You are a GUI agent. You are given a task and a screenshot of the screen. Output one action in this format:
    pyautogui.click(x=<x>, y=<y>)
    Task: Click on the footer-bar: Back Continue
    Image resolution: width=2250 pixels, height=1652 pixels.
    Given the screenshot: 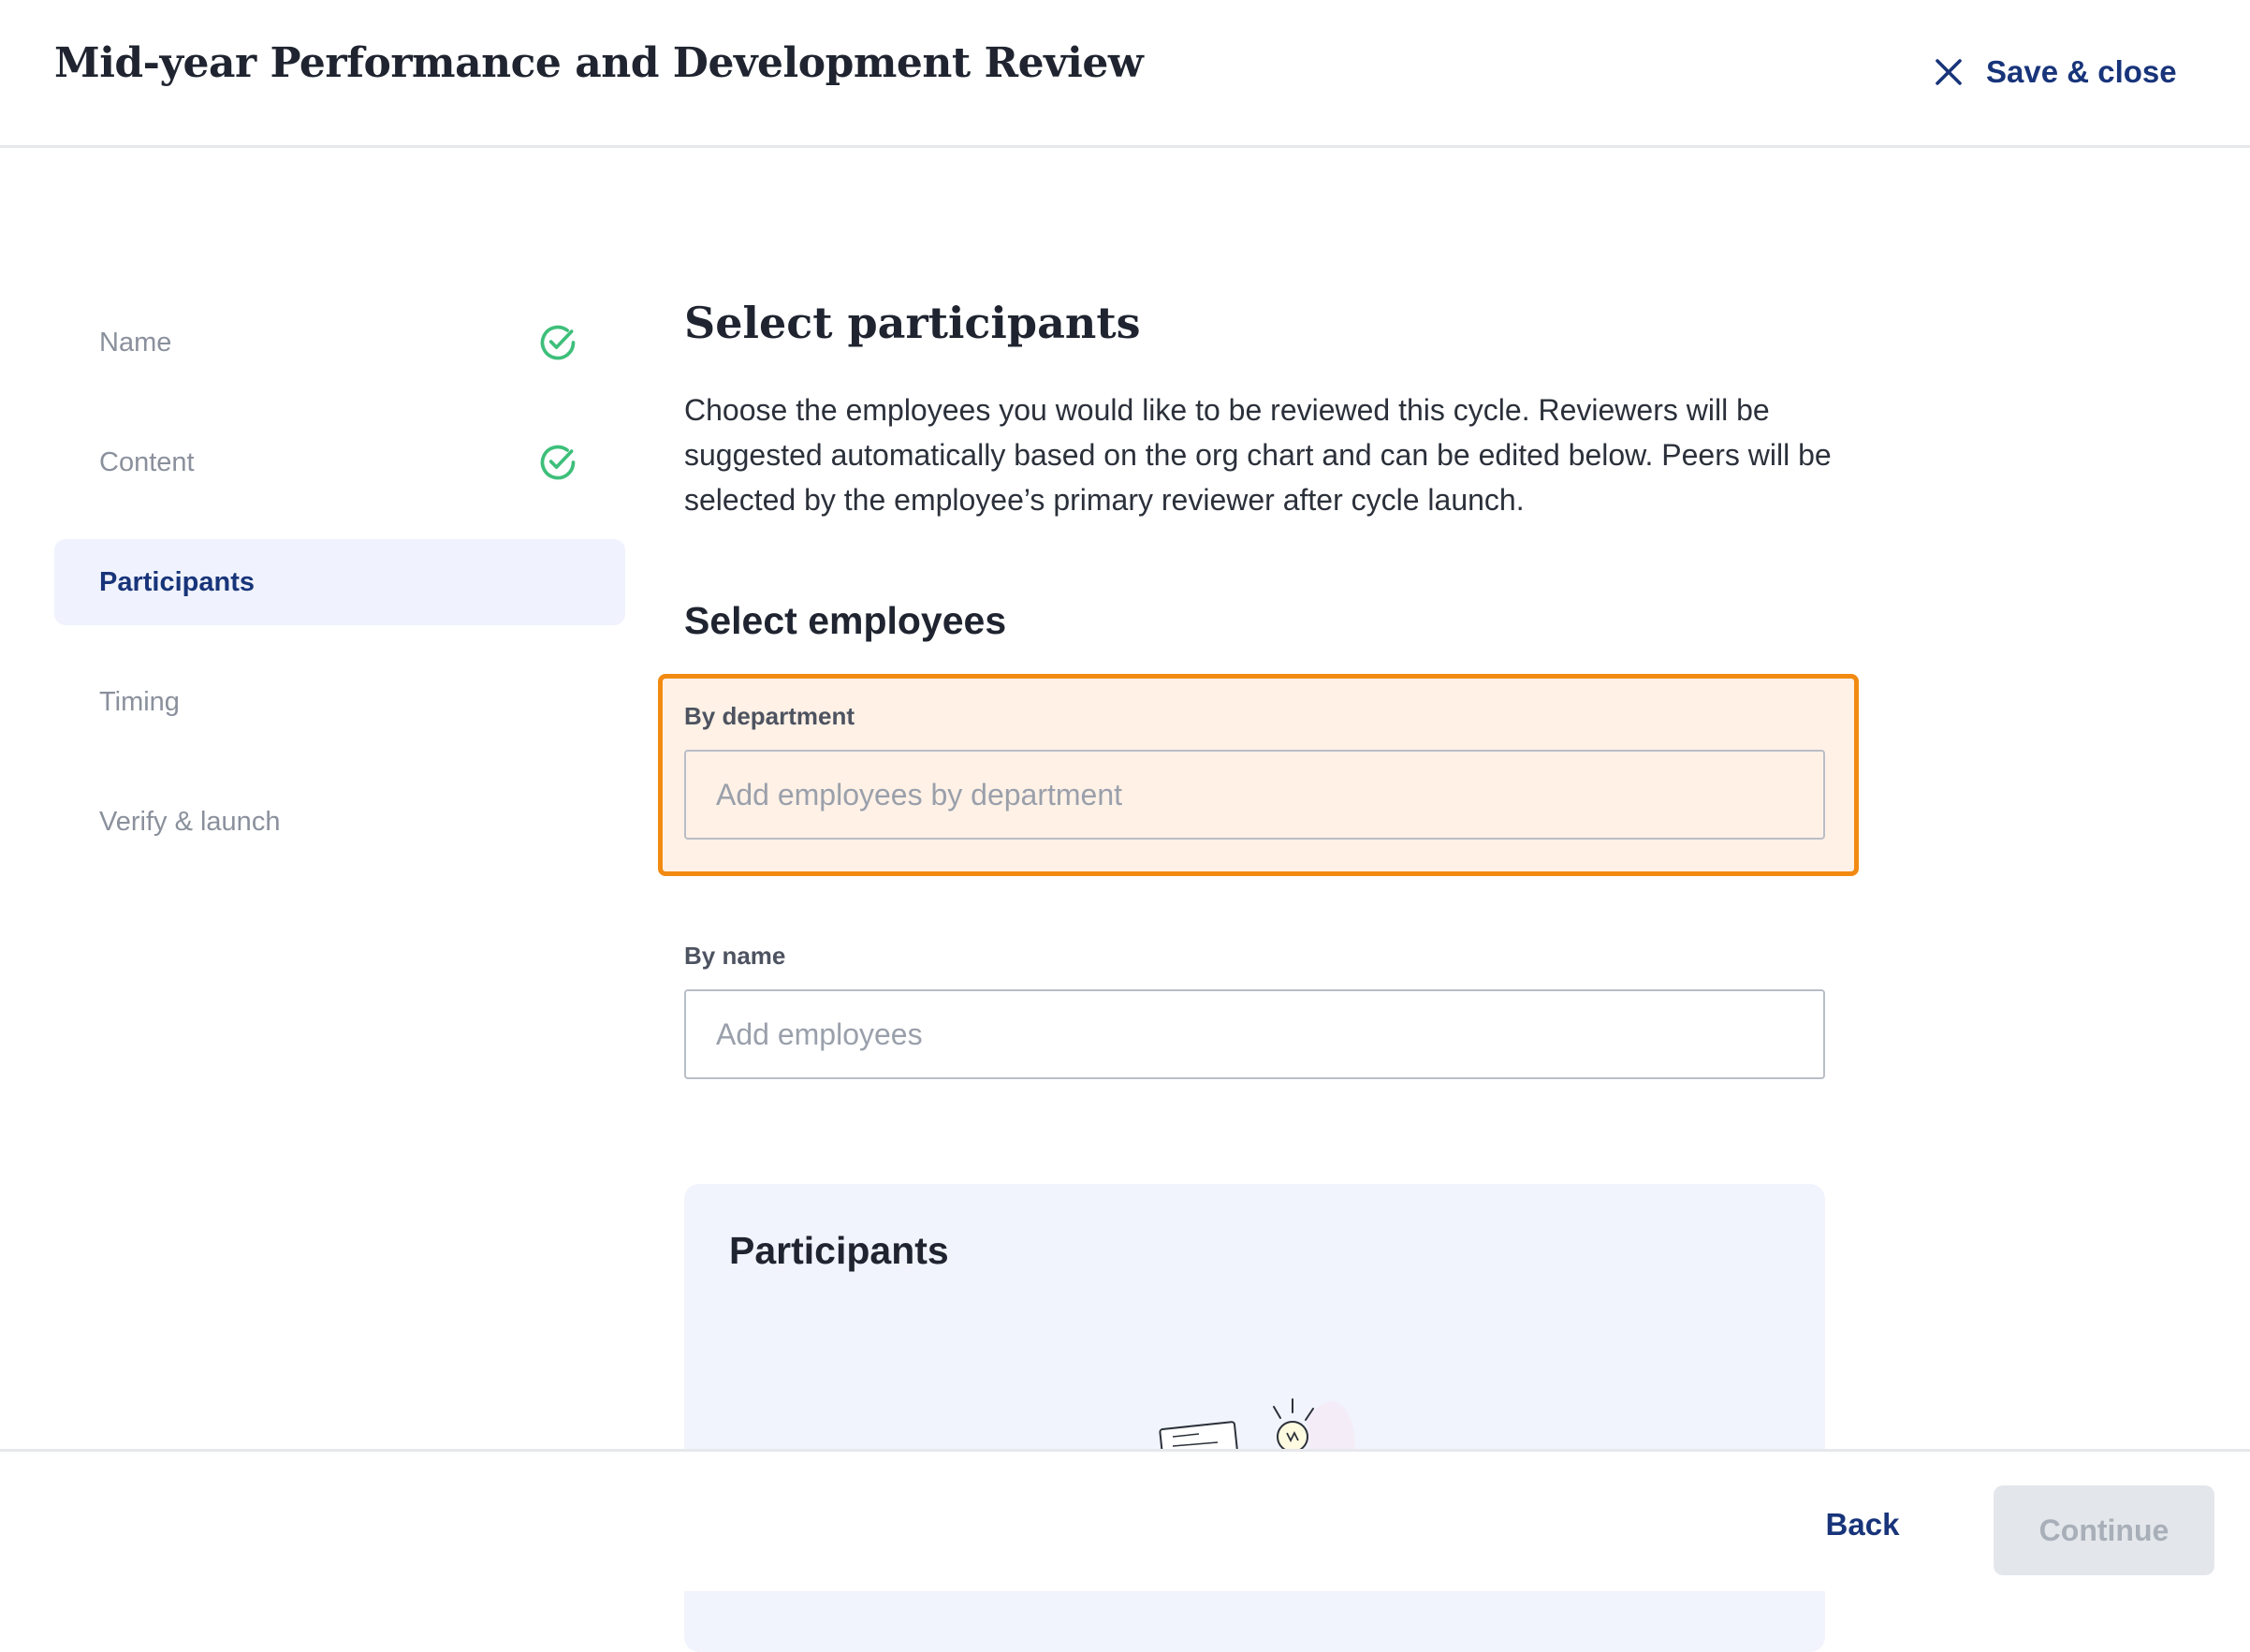 What is the action you would take?
    pyautogui.click(x=1125, y=1520)
    